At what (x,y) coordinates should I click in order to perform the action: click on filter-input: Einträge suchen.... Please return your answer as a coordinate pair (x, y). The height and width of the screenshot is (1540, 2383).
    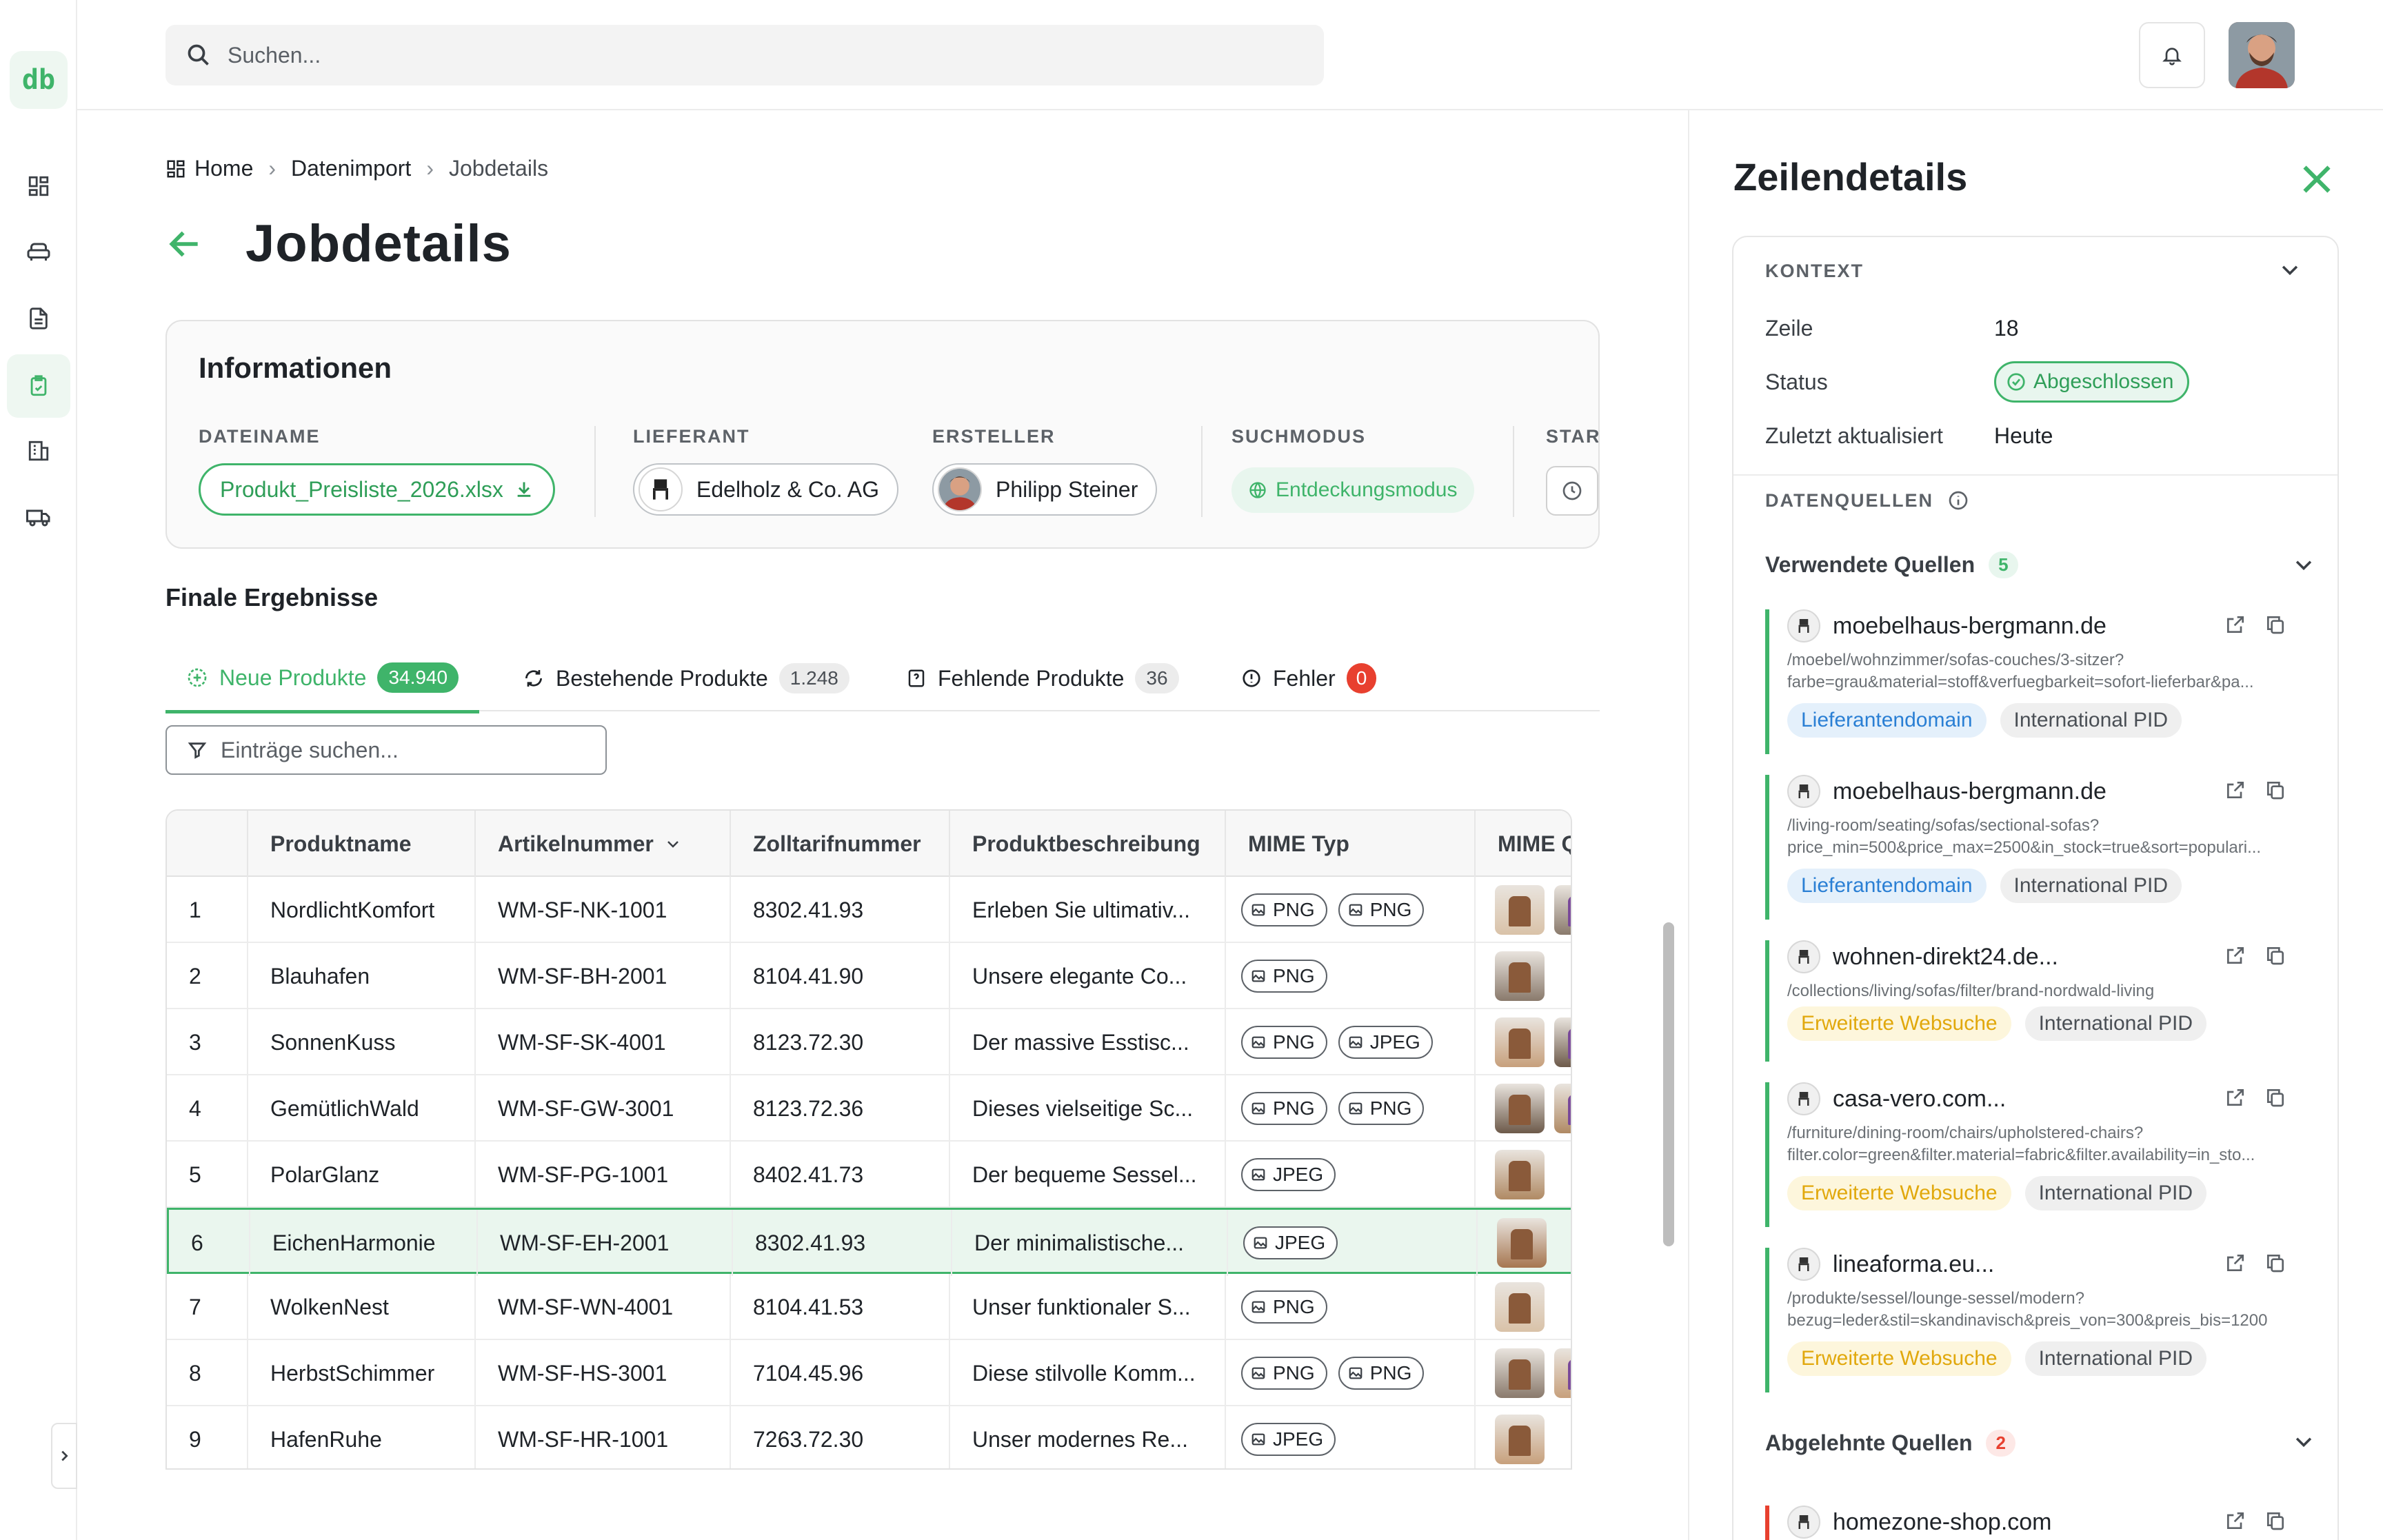
    Looking at the image, I should click on (310, 750).